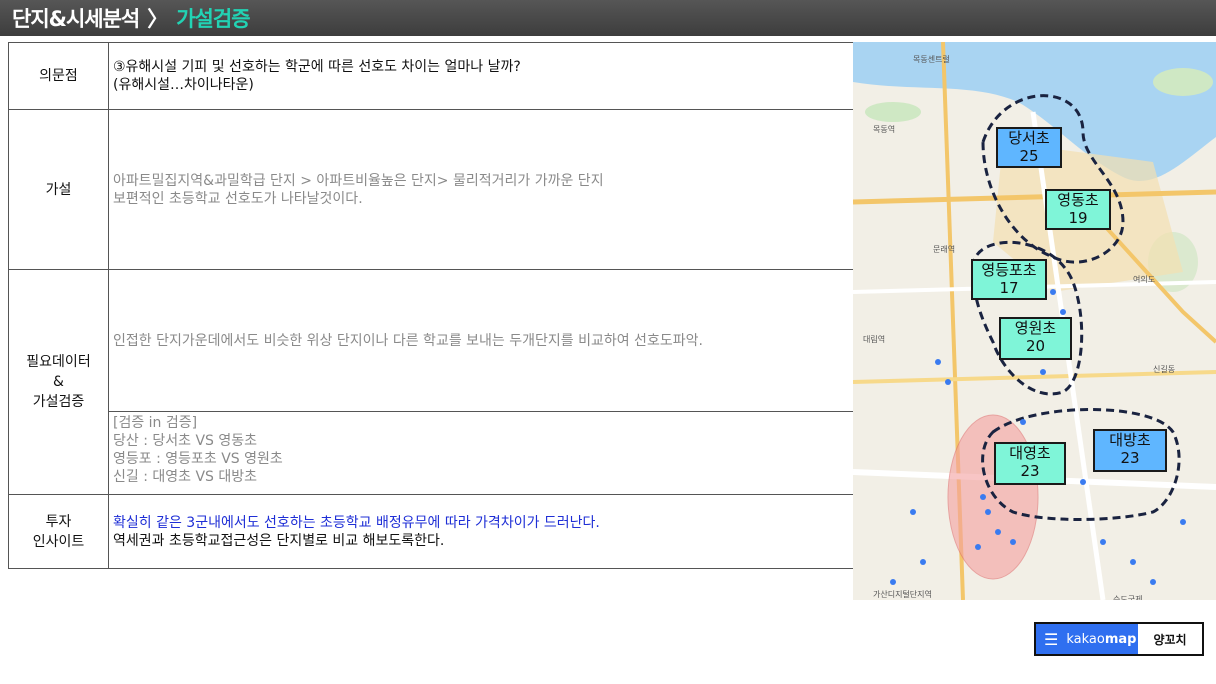  I want to click on school-label-yeongwon: 영원초 20, so click(1035, 338).